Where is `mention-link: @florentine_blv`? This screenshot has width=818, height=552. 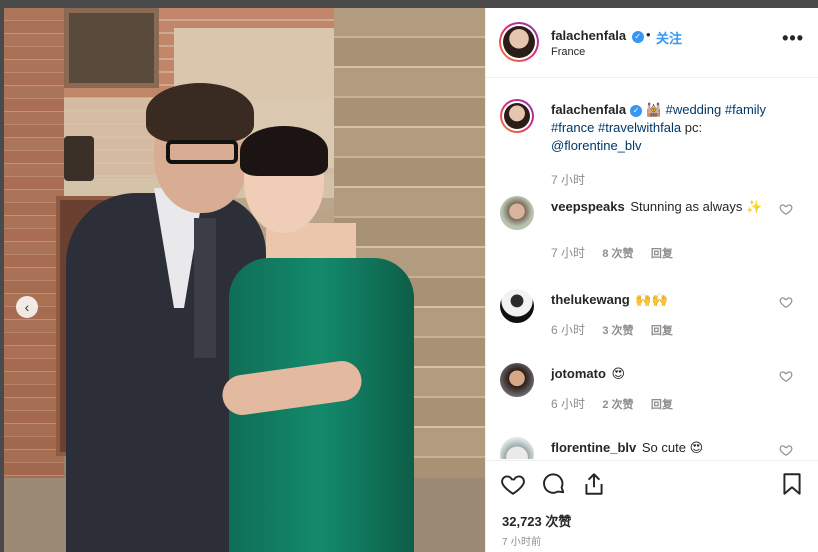 mention-link: @florentine_blv is located at coordinates (596, 145).